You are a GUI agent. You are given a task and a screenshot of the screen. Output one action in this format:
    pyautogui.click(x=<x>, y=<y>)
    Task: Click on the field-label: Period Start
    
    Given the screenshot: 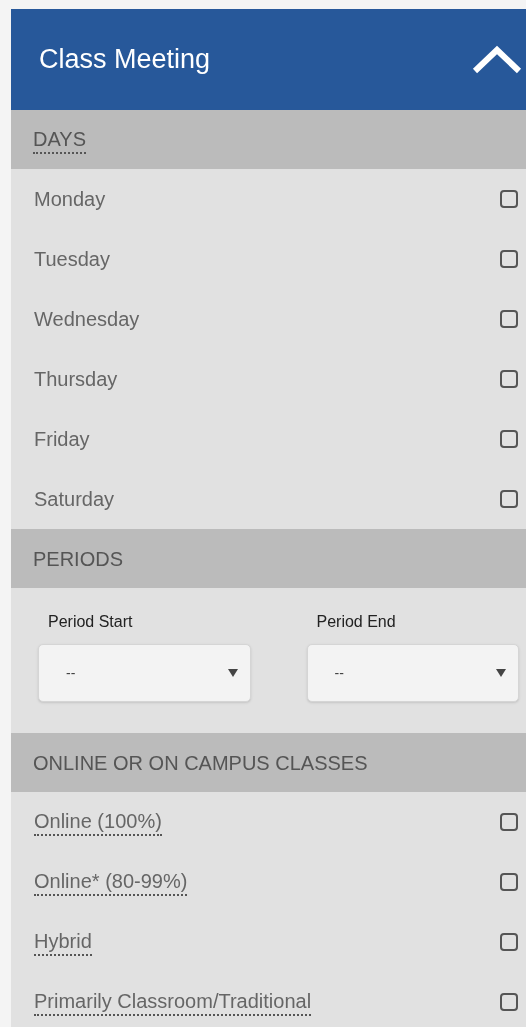 What is the action you would take?
    pyautogui.click(x=90, y=622)
    